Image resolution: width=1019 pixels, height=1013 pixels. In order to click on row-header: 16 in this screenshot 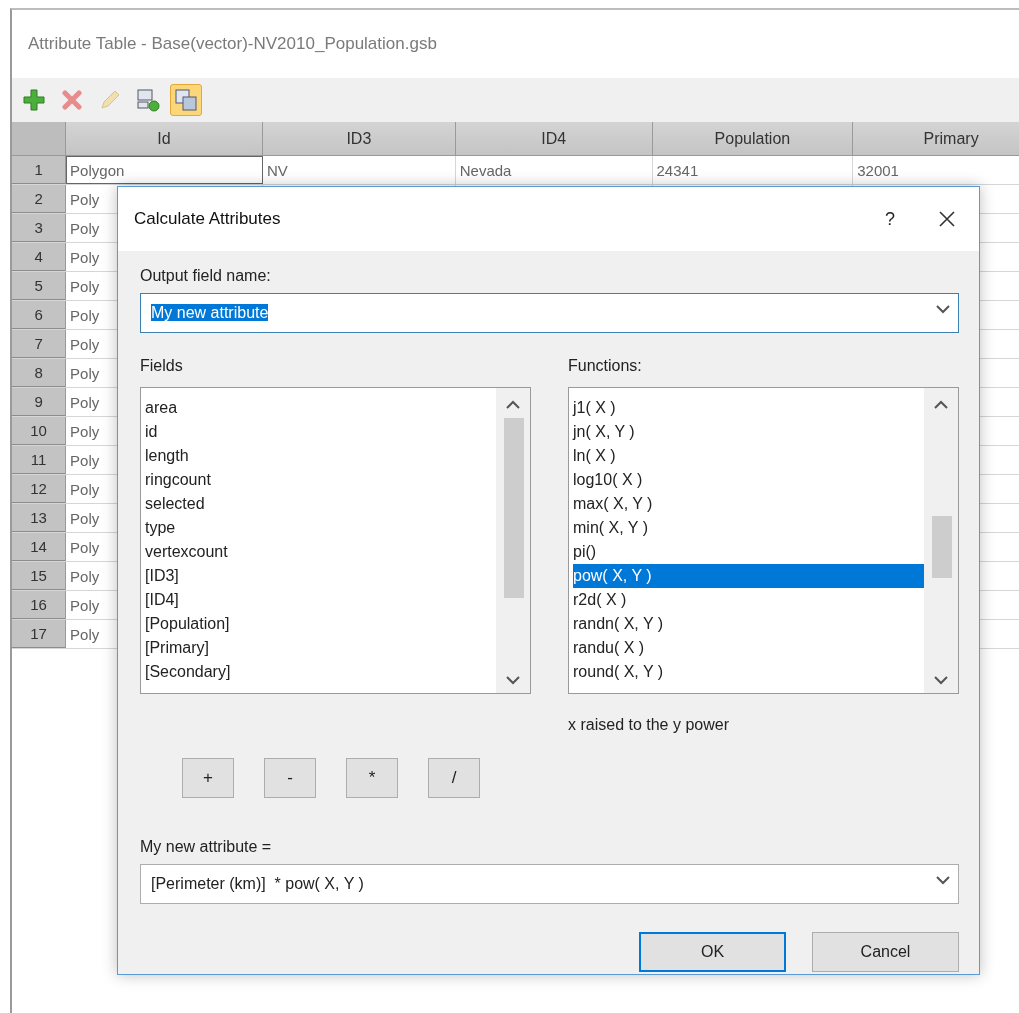, I will do `click(39, 605)`.